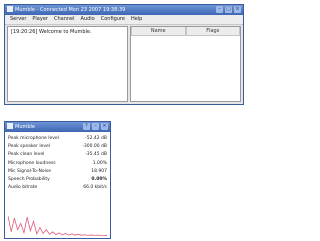 The image size is (320, 241). I want to click on stat-value: -52.42 dB, so click(96, 138).